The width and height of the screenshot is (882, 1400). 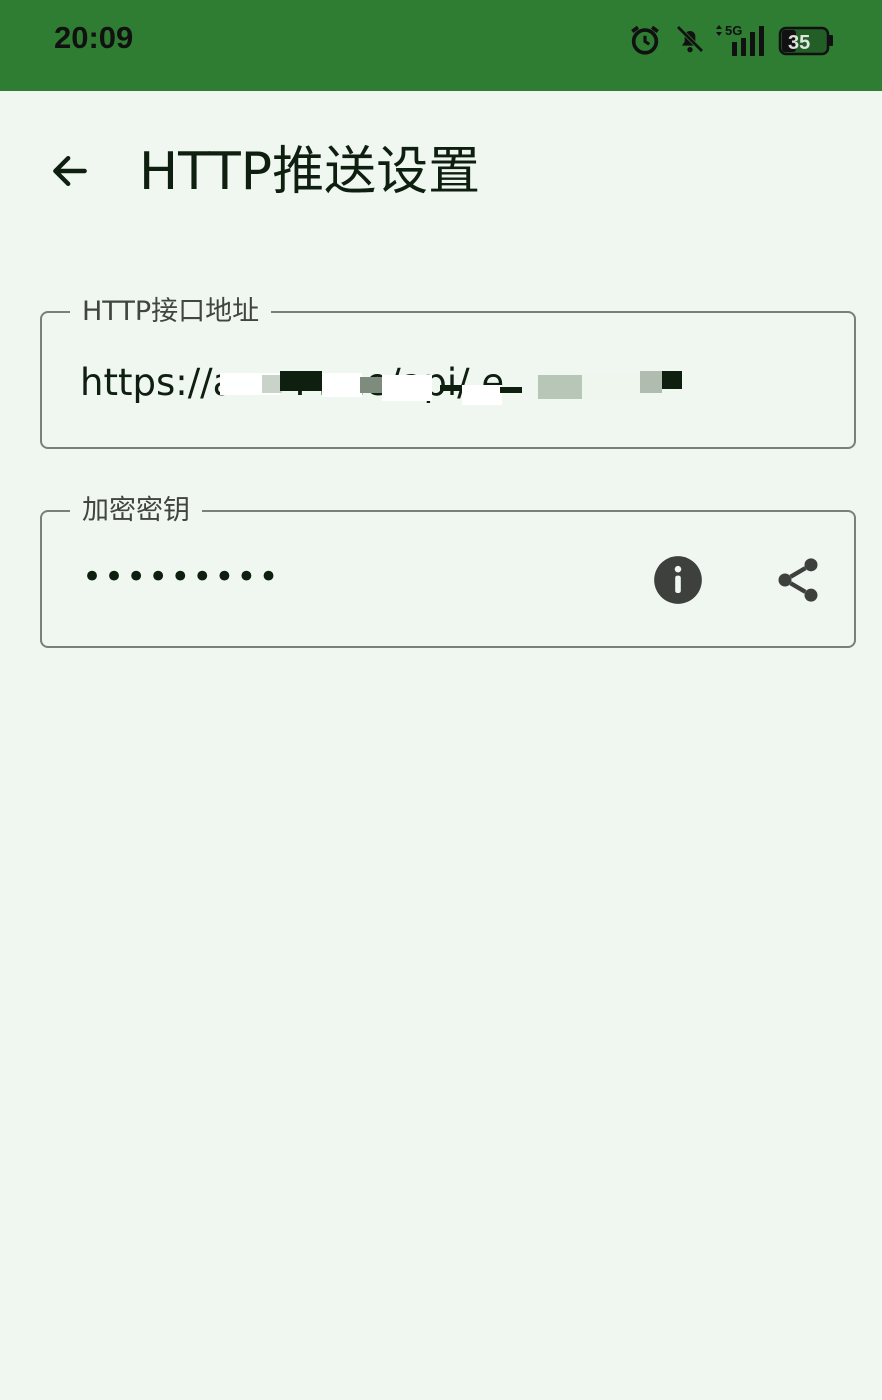 I want to click on url-field-label: HTTP接口地址, so click(x=171, y=312).